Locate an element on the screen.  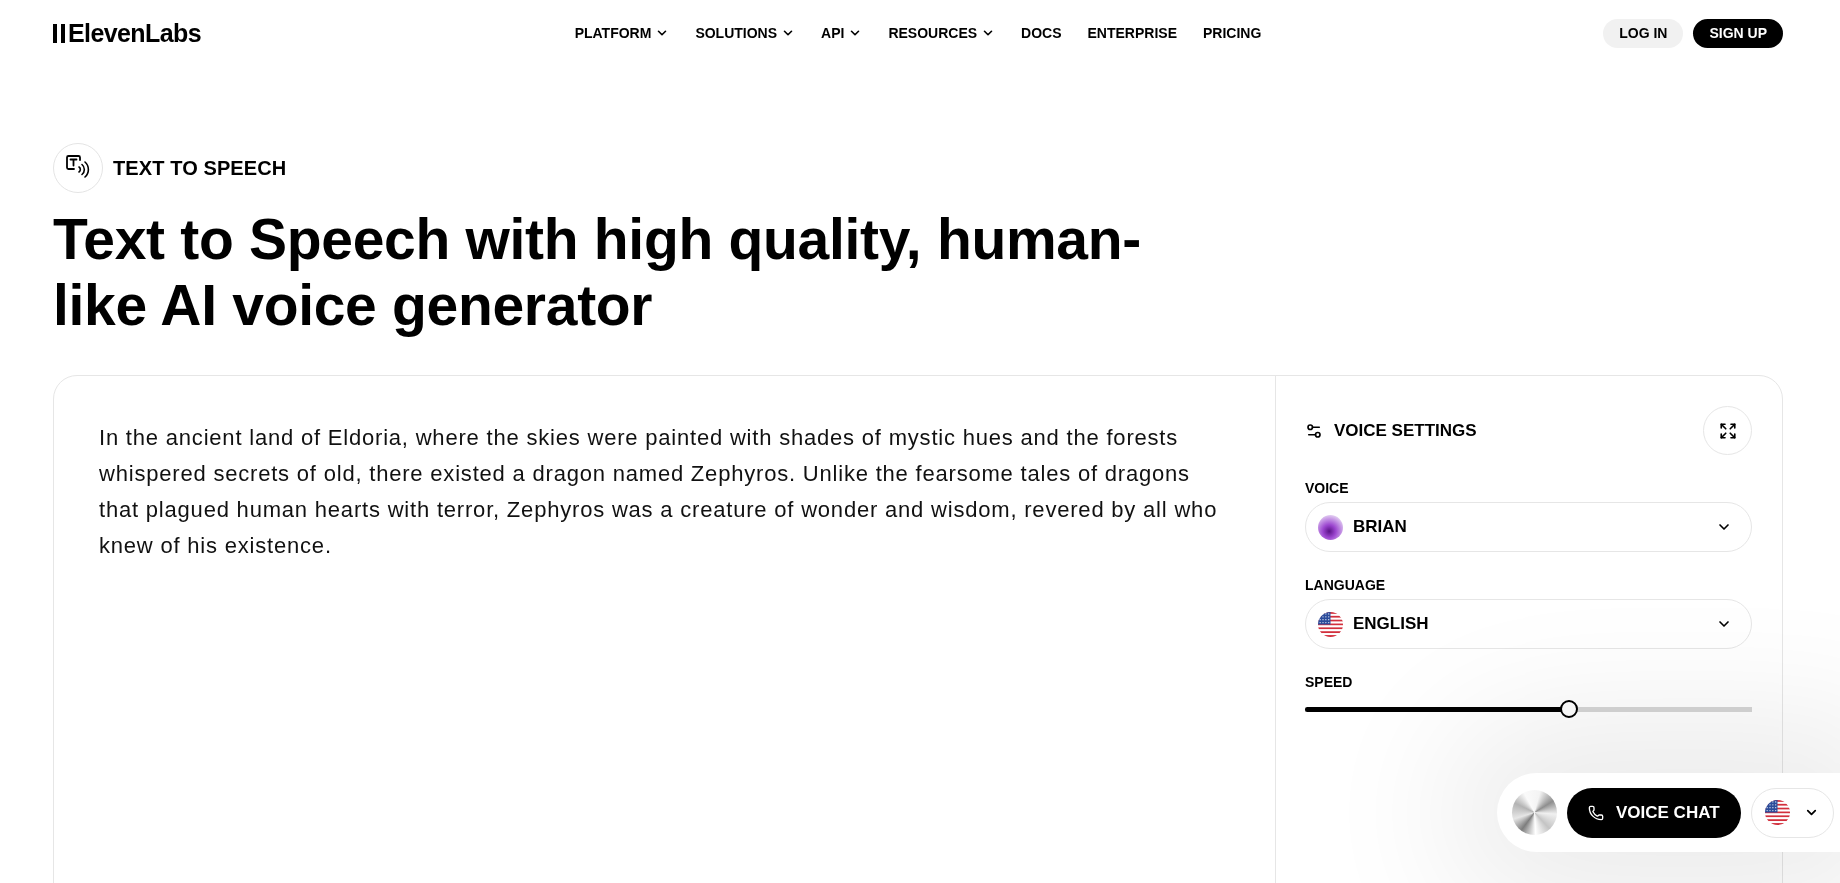
log-in-button: LOG IN is located at coordinates (1643, 33).